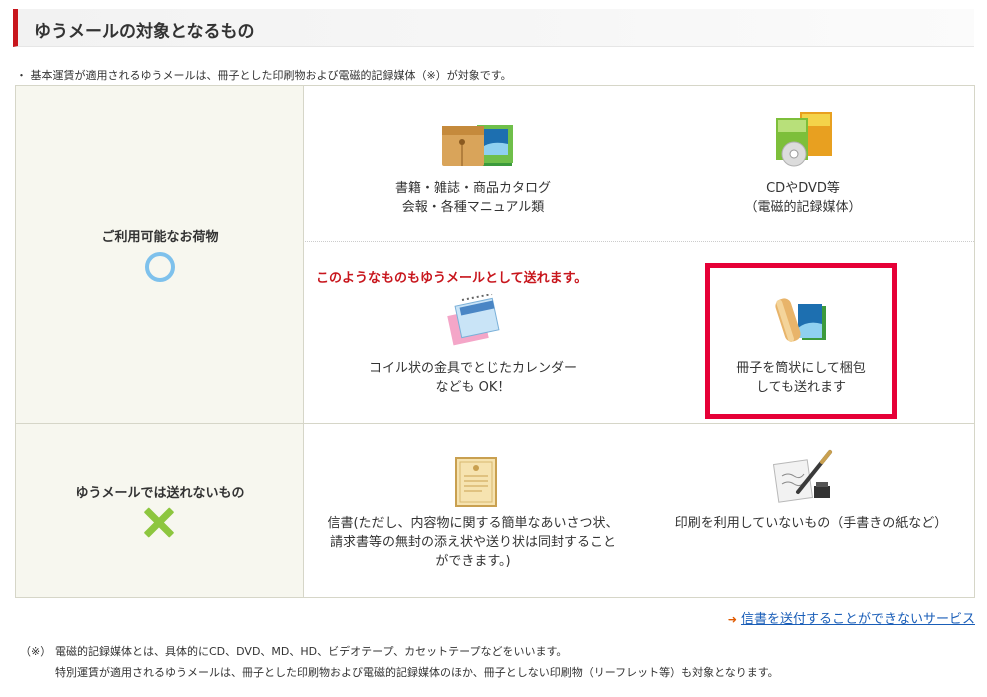 The width and height of the screenshot is (987, 697). I want to click on letter-service-link-row: ➜ 信書を送付することができないサービス, so click(851, 617).